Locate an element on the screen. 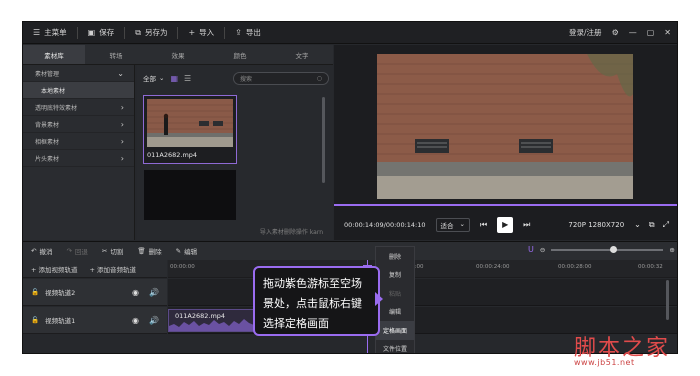  sidebar-item-label: 背景素材 is located at coordinates (47, 125).